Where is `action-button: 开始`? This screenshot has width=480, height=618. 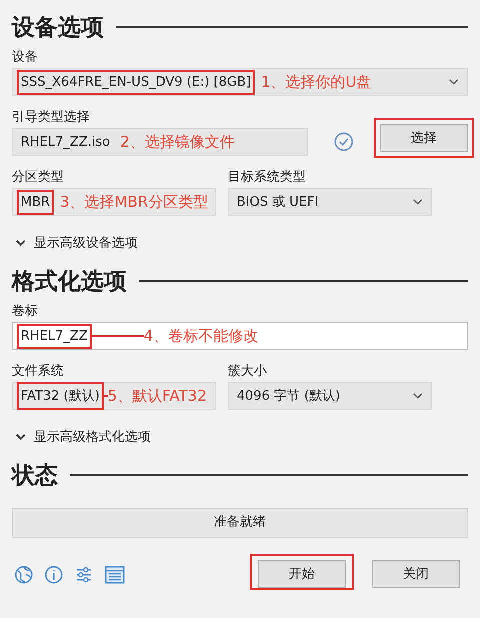 action-button: 开始 is located at coordinates (302, 574).